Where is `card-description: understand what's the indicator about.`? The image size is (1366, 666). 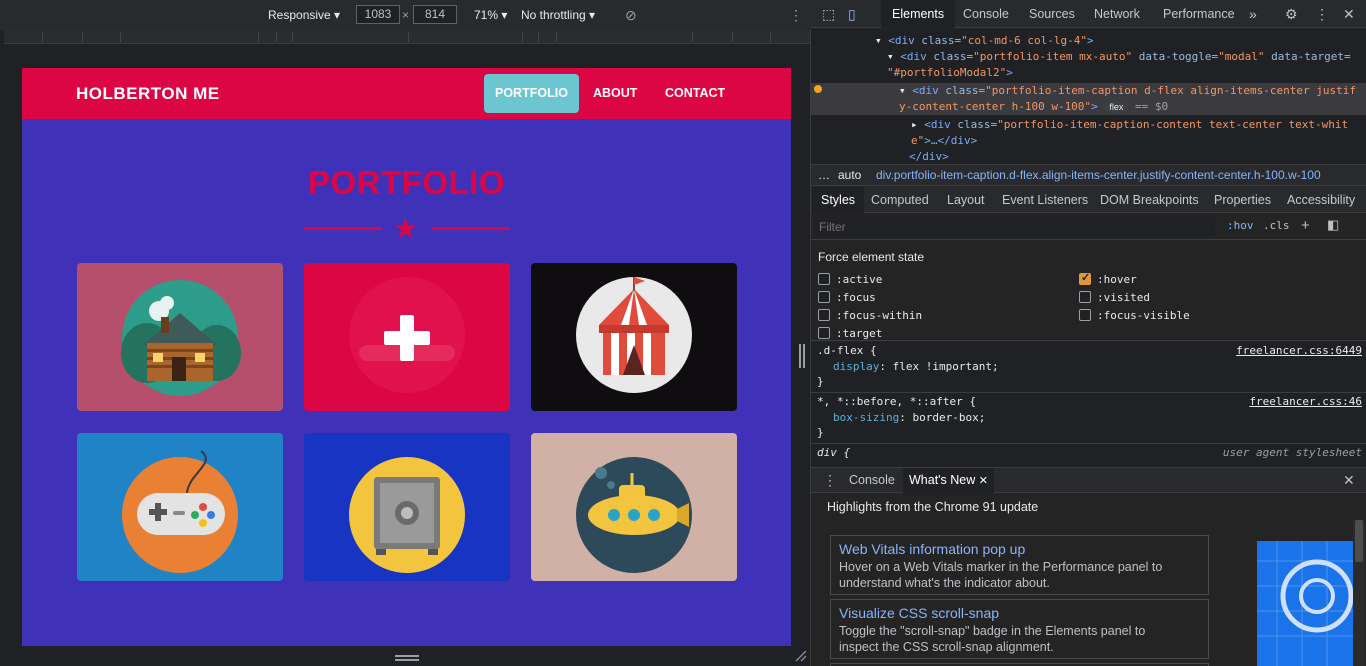 card-description: understand what's the indicator about. is located at coordinates (944, 583).